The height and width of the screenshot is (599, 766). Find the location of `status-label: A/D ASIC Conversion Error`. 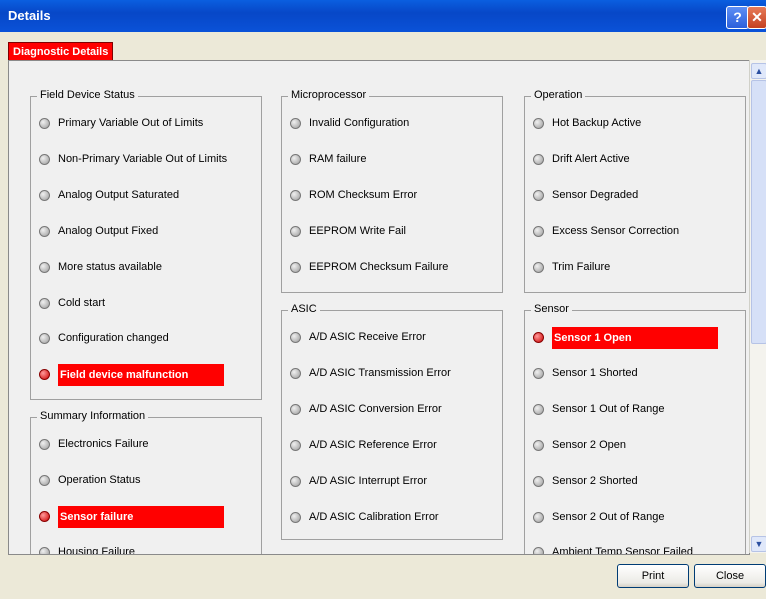

status-label: A/D ASIC Conversion Error is located at coordinates (375, 408).